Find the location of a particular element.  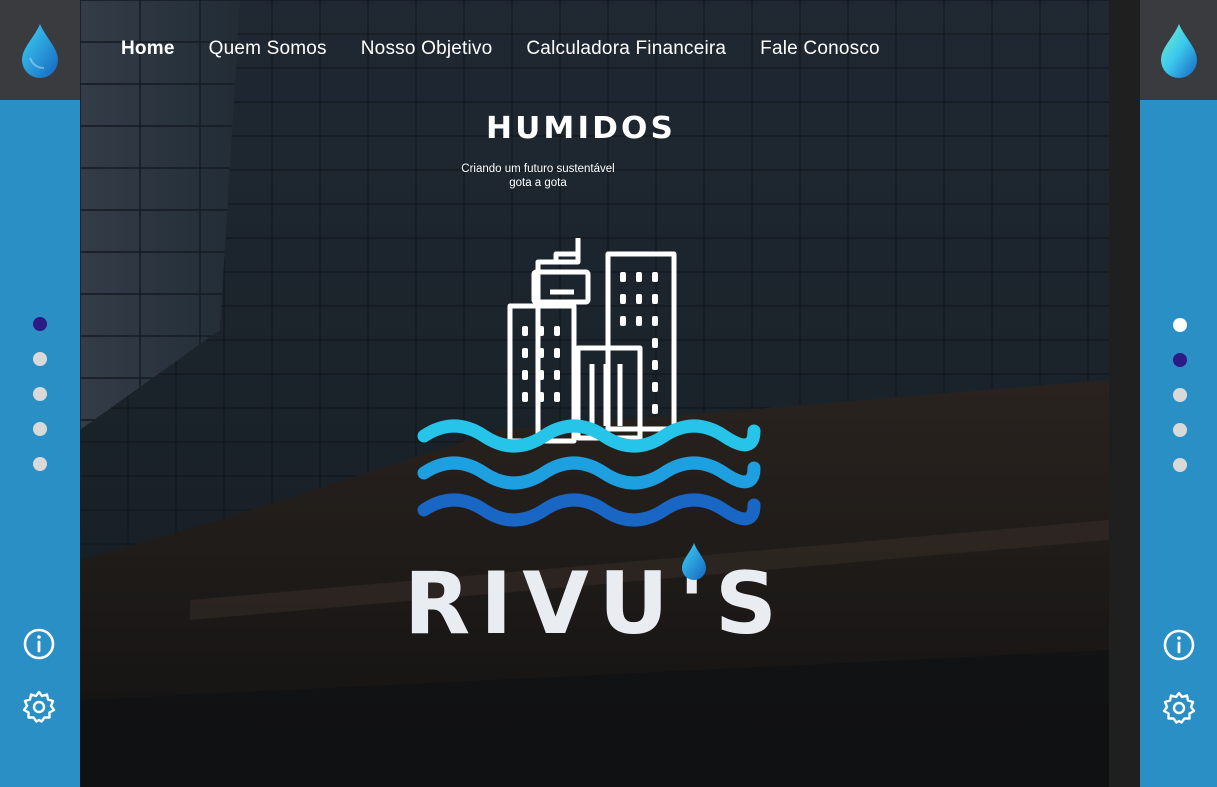

nav-fale-conosco: Fale Conosco is located at coordinates (820, 49).